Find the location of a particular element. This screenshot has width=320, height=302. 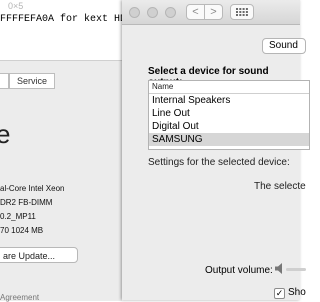

device-row-samsung: SAMSUNG is located at coordinates (229, 139).